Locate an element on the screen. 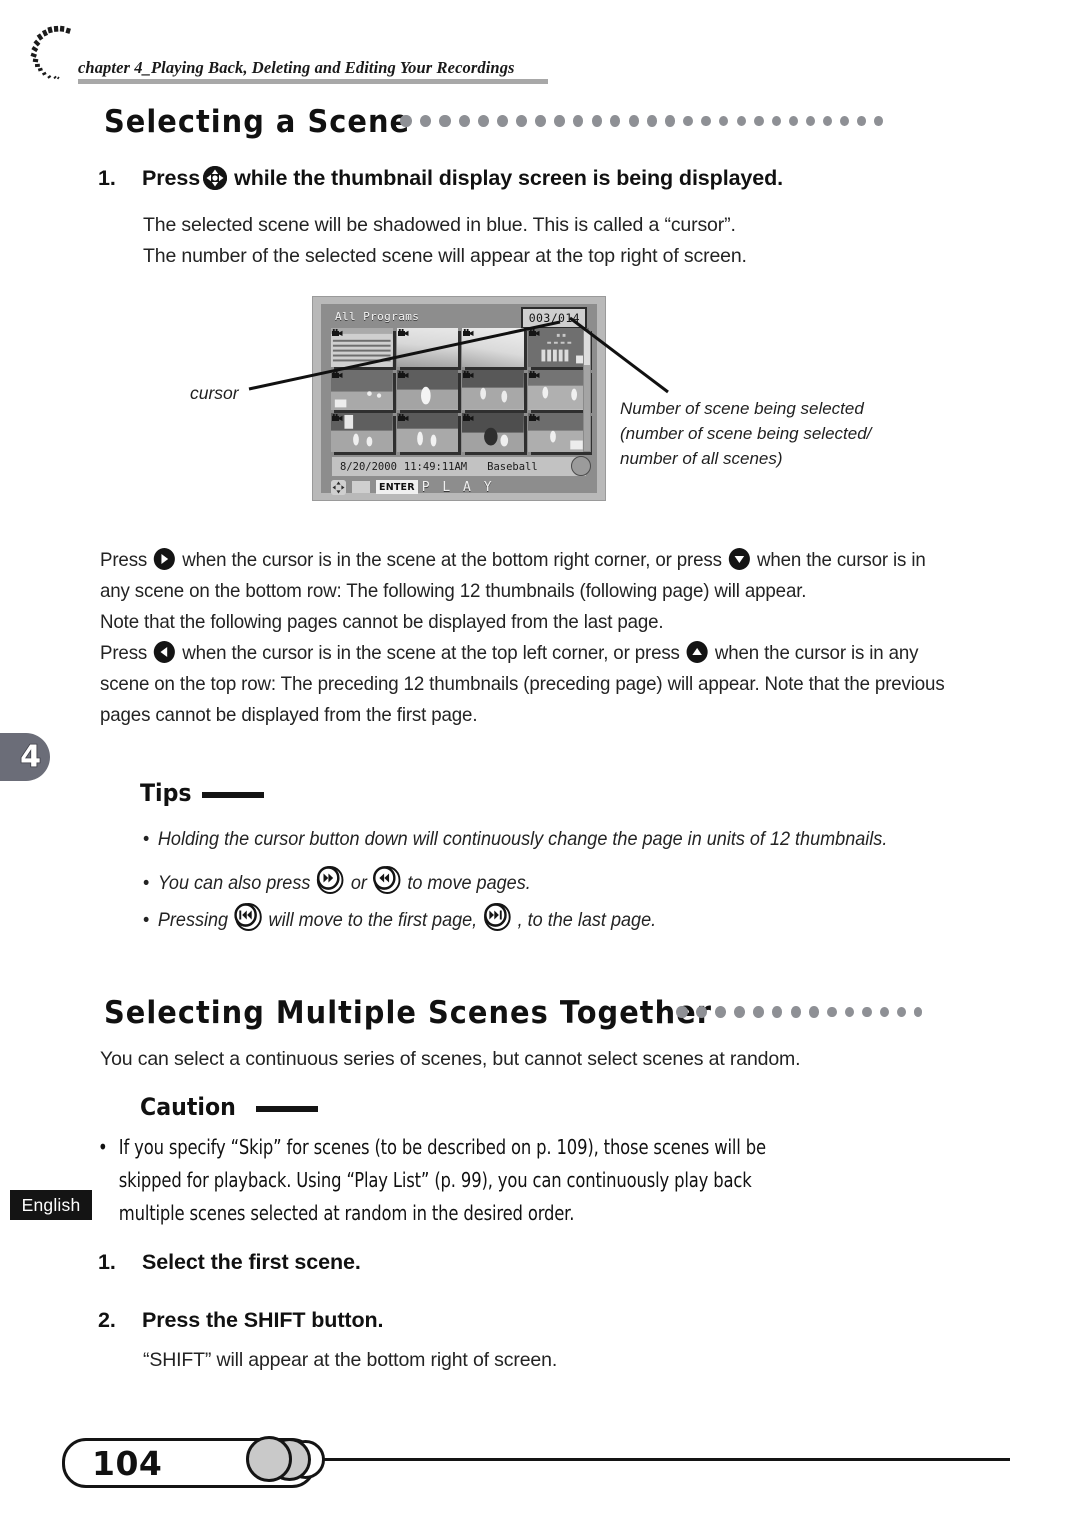 The width and height of the screenshot is (1080, 1529). lcd-info-bar: 8/20/2000 11:49:11AM Baseball is located at coordinates (459, 466).